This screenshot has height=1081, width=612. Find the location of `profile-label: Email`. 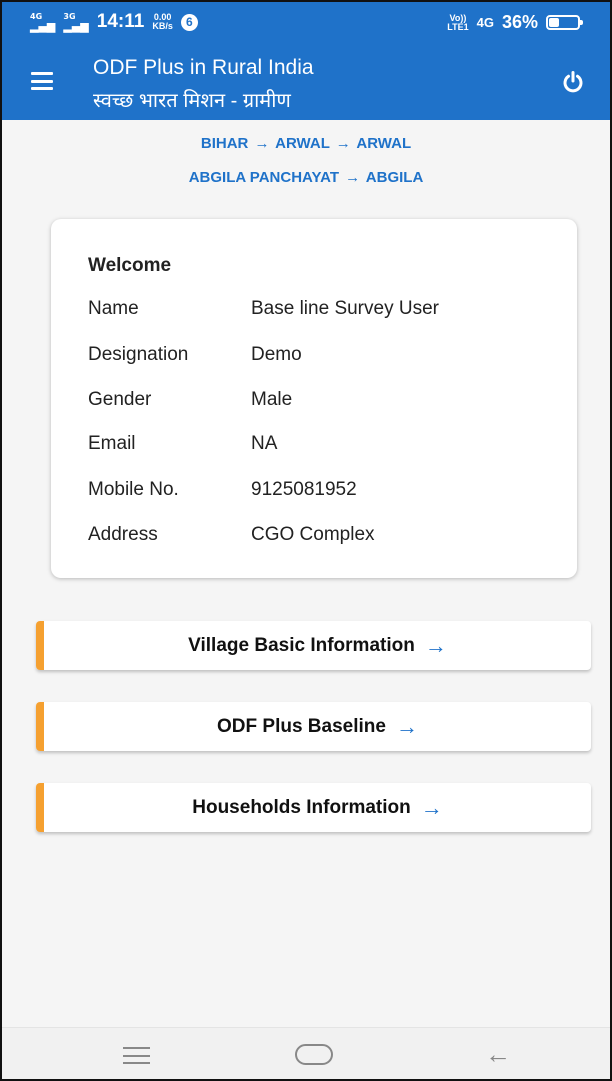

profile-label: Email is located at coordinates (112, 443).